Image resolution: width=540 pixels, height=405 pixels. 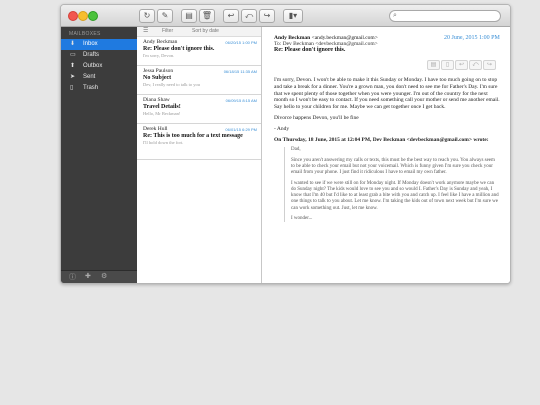 I want to click on sort-button: Sort by date, so click(x=205, y=31).